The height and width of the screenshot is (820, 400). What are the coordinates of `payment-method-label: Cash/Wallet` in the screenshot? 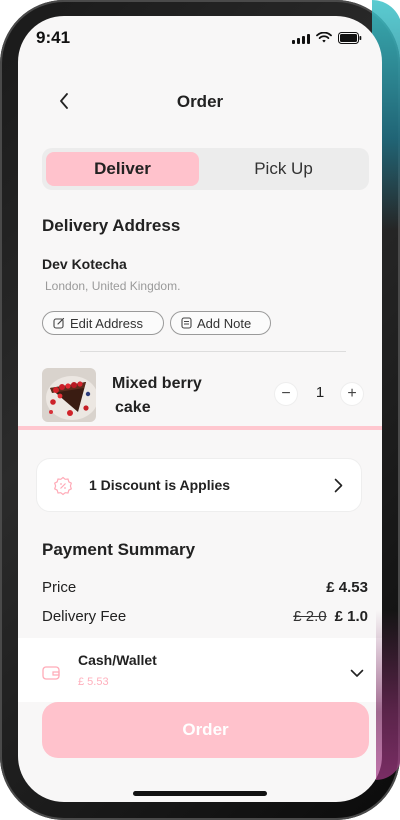 It's located at (117, 660).